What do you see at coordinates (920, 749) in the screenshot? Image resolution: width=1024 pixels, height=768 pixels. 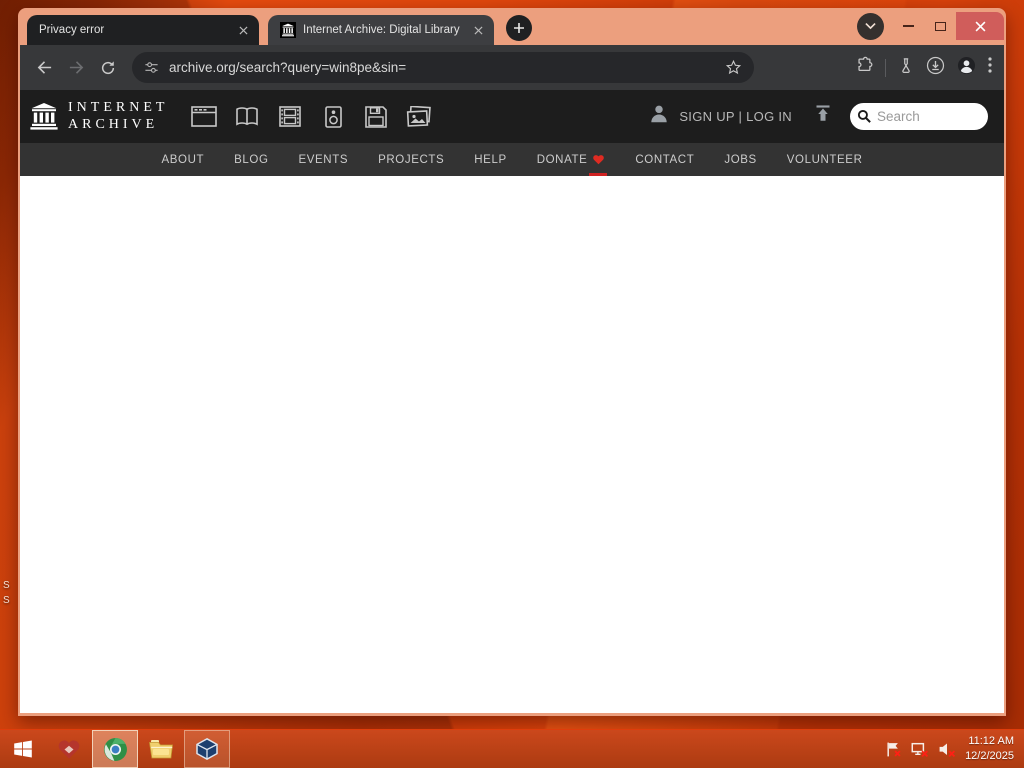 I see `network-disconnected-icon` at bounding box center [920, 749].